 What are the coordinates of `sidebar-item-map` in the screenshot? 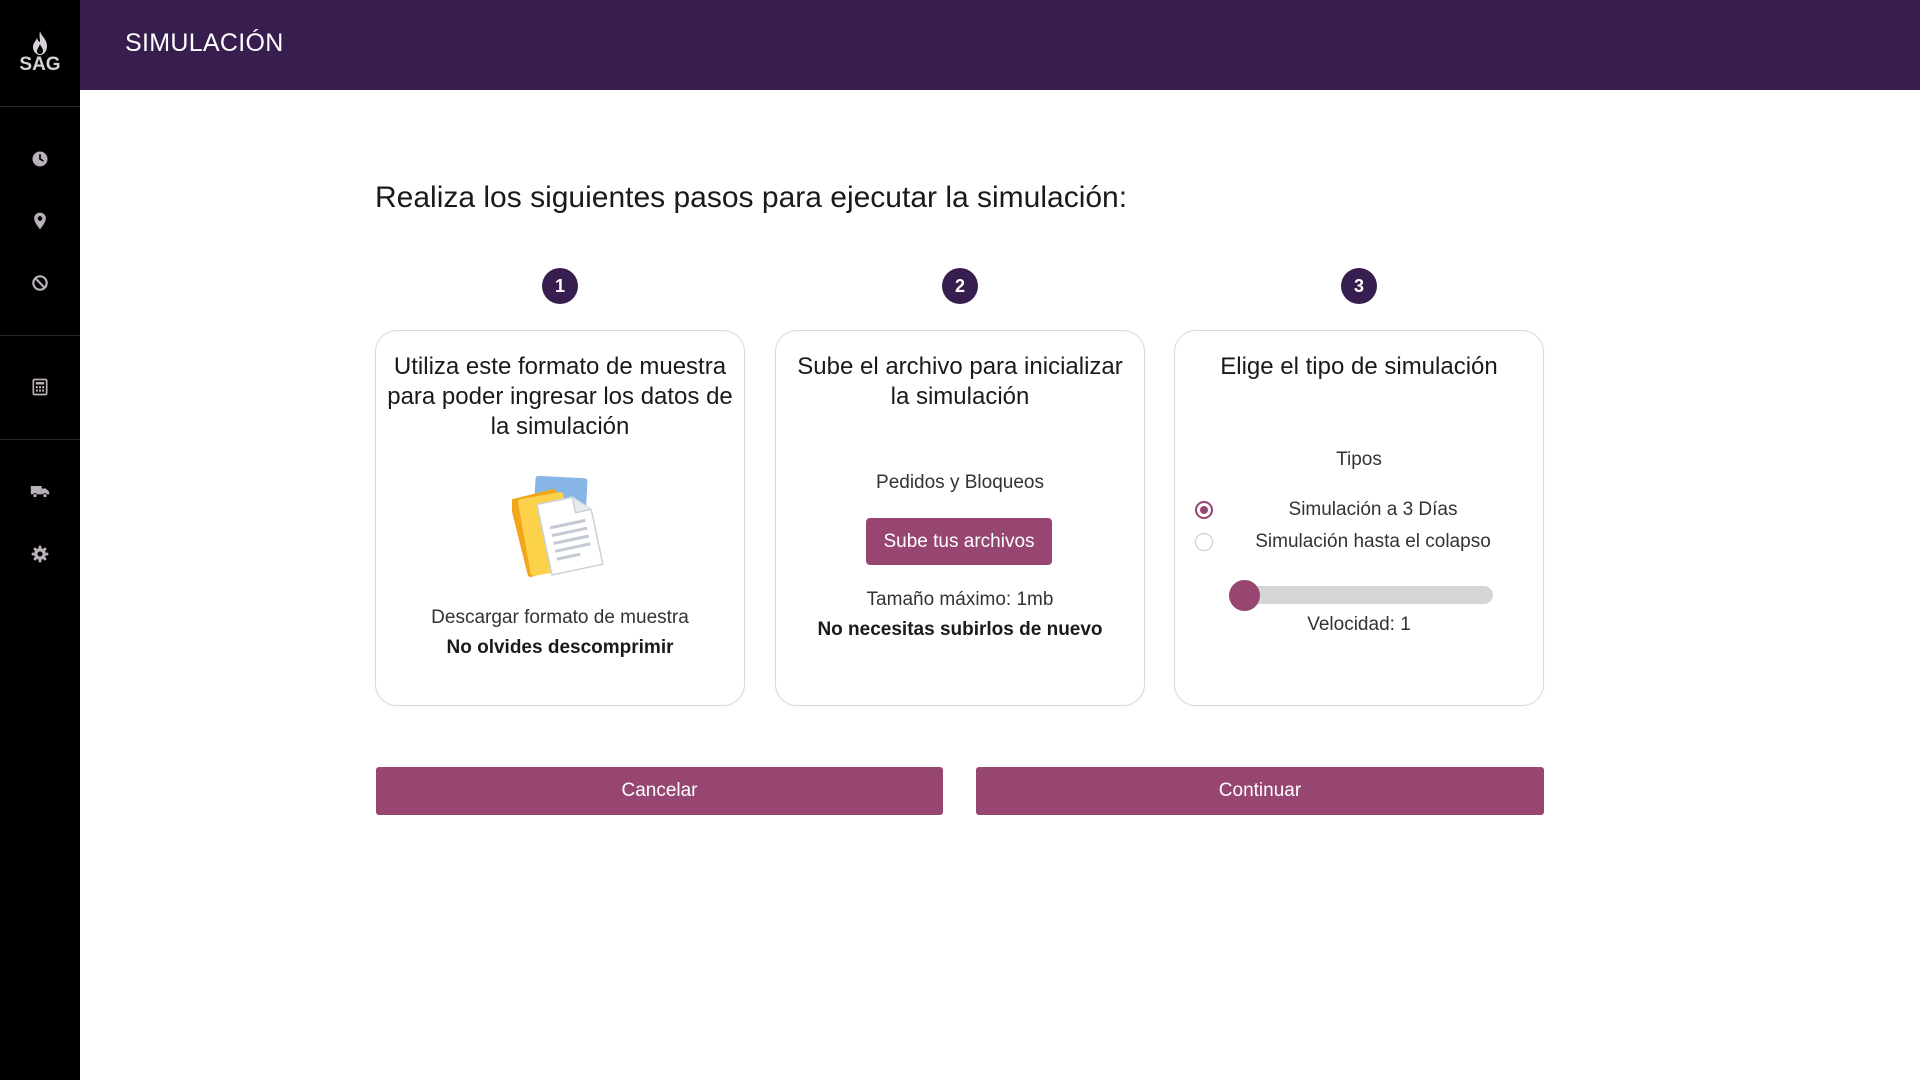 It's located at (40, 221).